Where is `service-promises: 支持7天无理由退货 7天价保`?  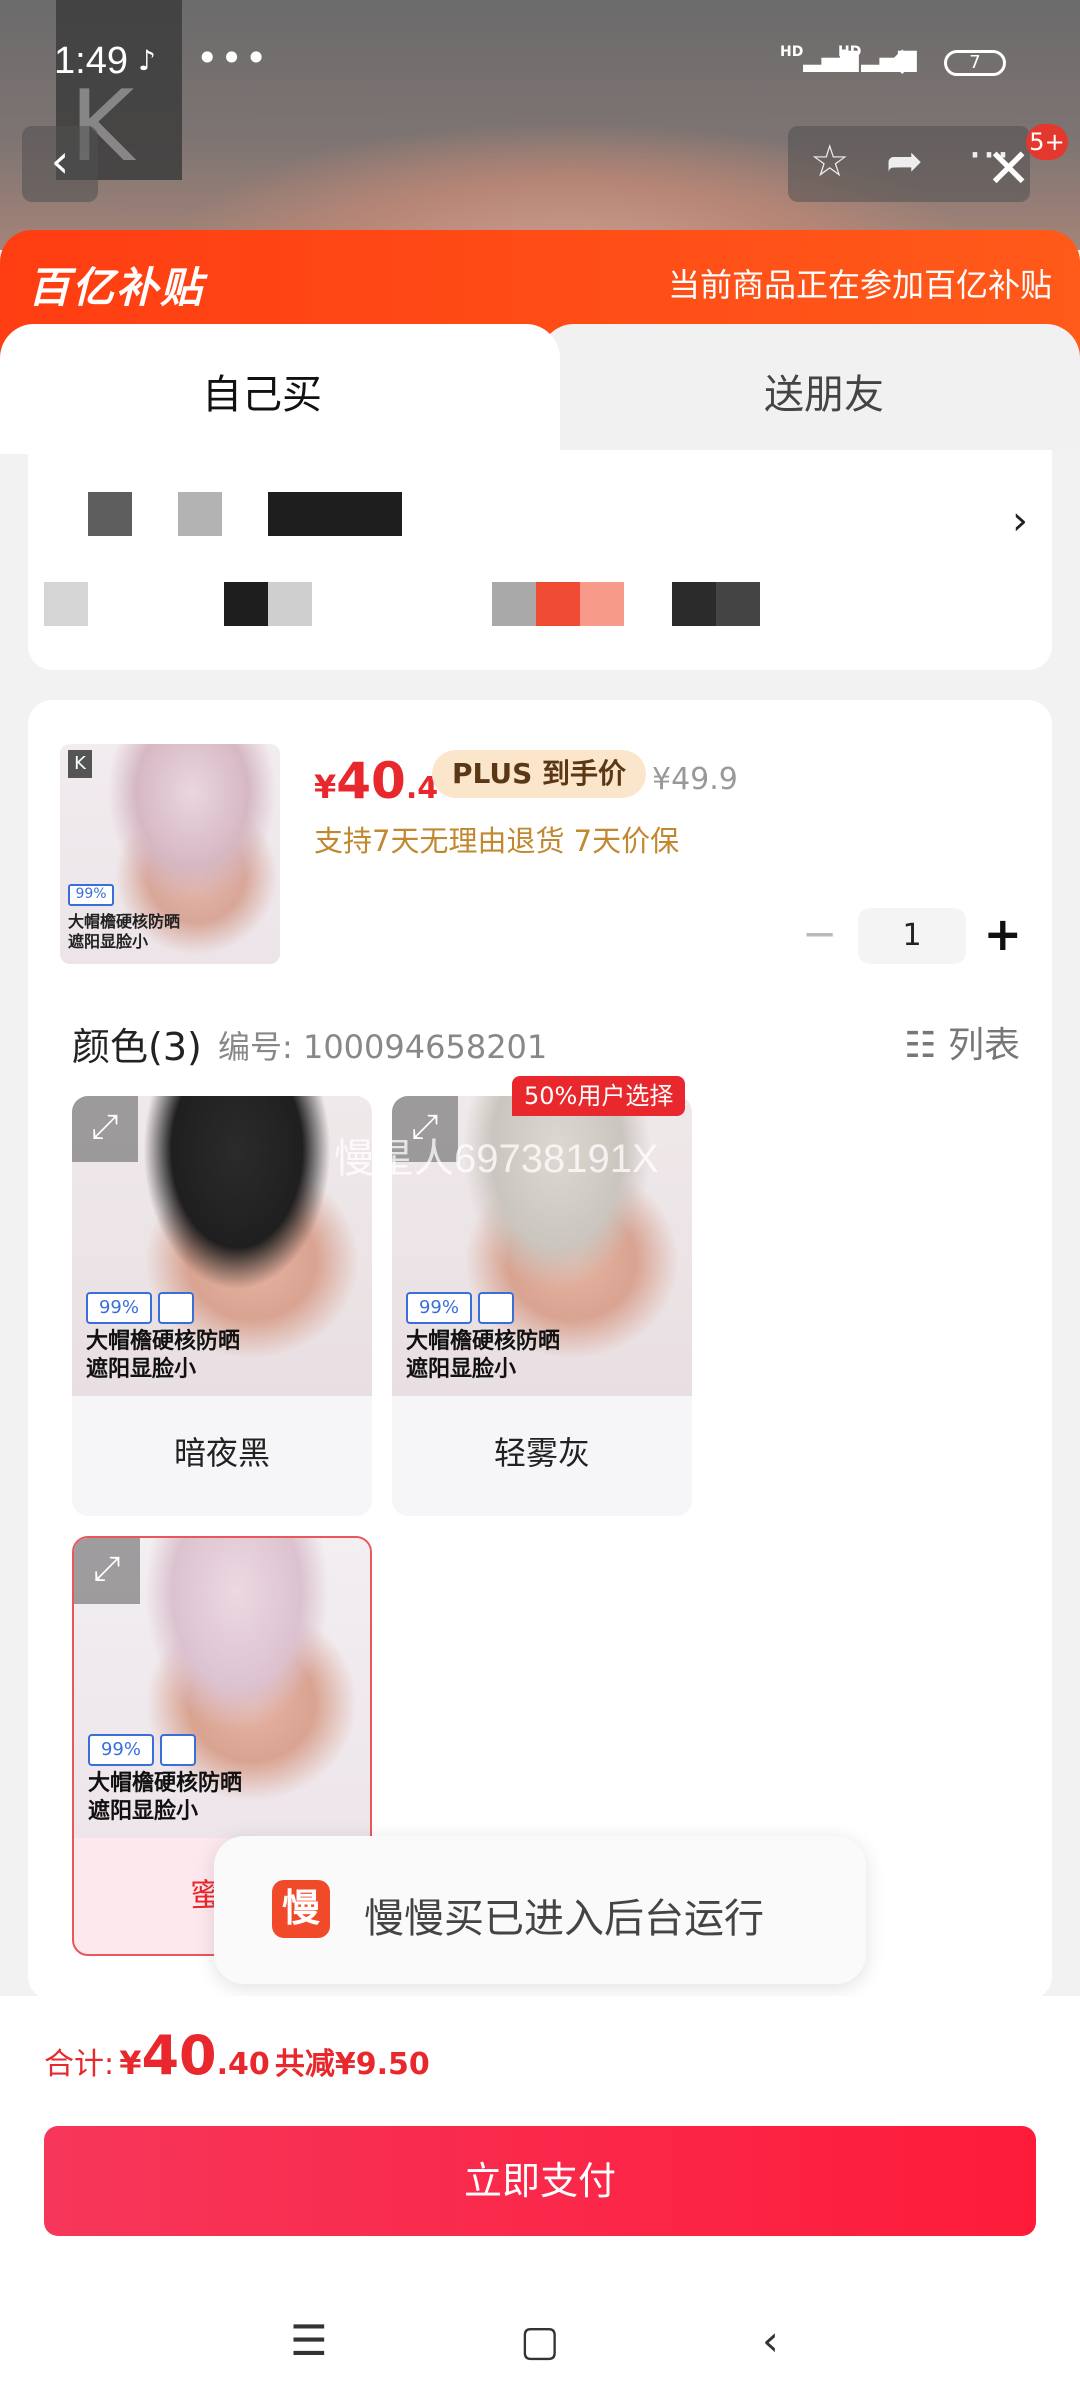
service-promises: 支持7天无理由退货 7天价保 is located at coordinates (497, 841).